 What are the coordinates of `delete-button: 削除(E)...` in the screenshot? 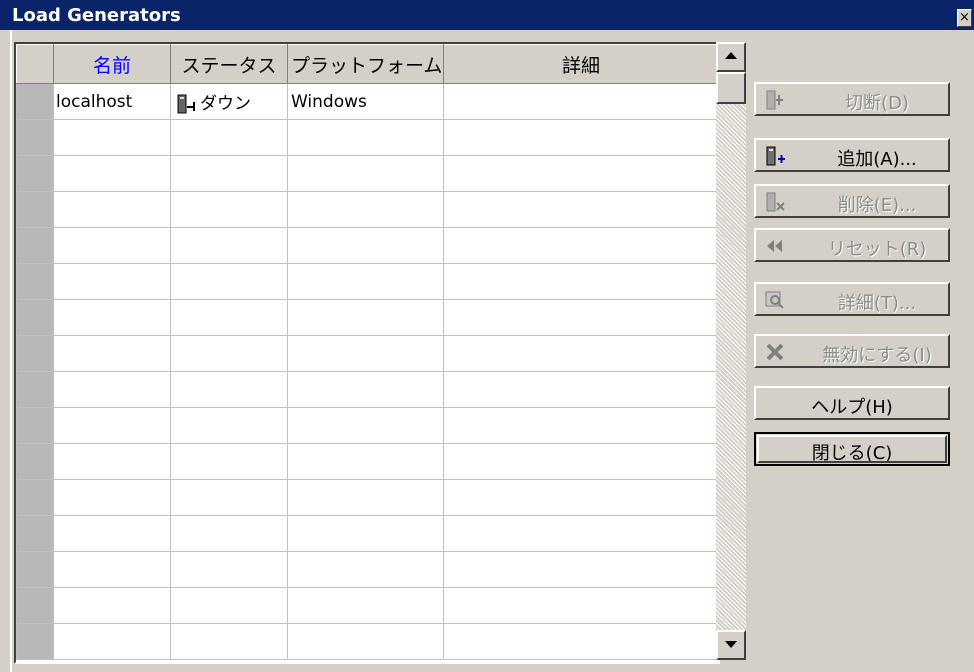 It's located at (852, 201).